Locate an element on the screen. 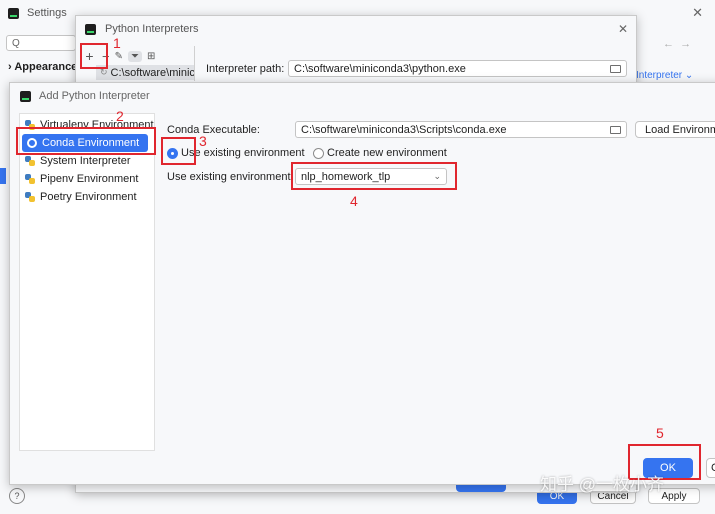 Image resolution: width=715 pixels, height=514 pixels. interpreter-path-label: Interpreter path: is located at coordinates (245, 69).